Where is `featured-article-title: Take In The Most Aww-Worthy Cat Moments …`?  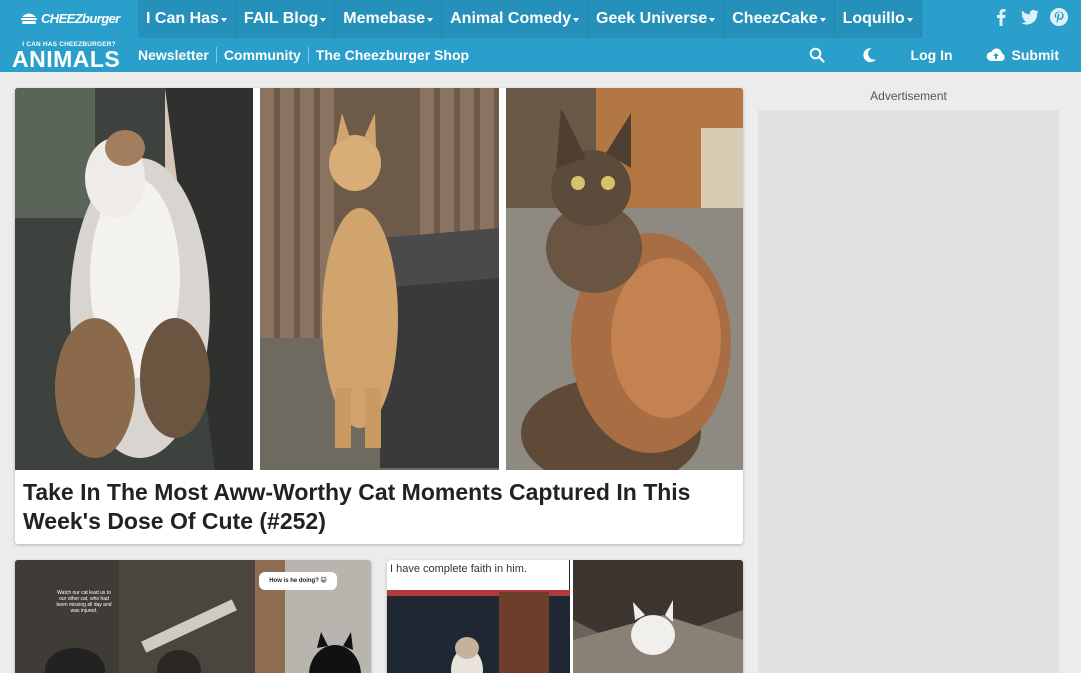
featured-article-title: Take In The Most Aww-Worthy Cat Moments … is located at coordinates (373, 507).